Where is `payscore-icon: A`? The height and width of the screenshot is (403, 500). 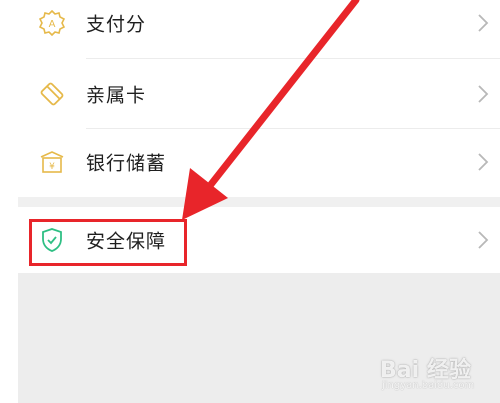 payscore-icon: A is located at coordinates (52, 23).